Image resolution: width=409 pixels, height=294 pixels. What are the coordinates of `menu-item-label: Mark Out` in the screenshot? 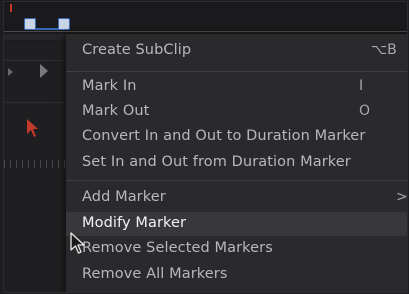 It's located at (116, 111).